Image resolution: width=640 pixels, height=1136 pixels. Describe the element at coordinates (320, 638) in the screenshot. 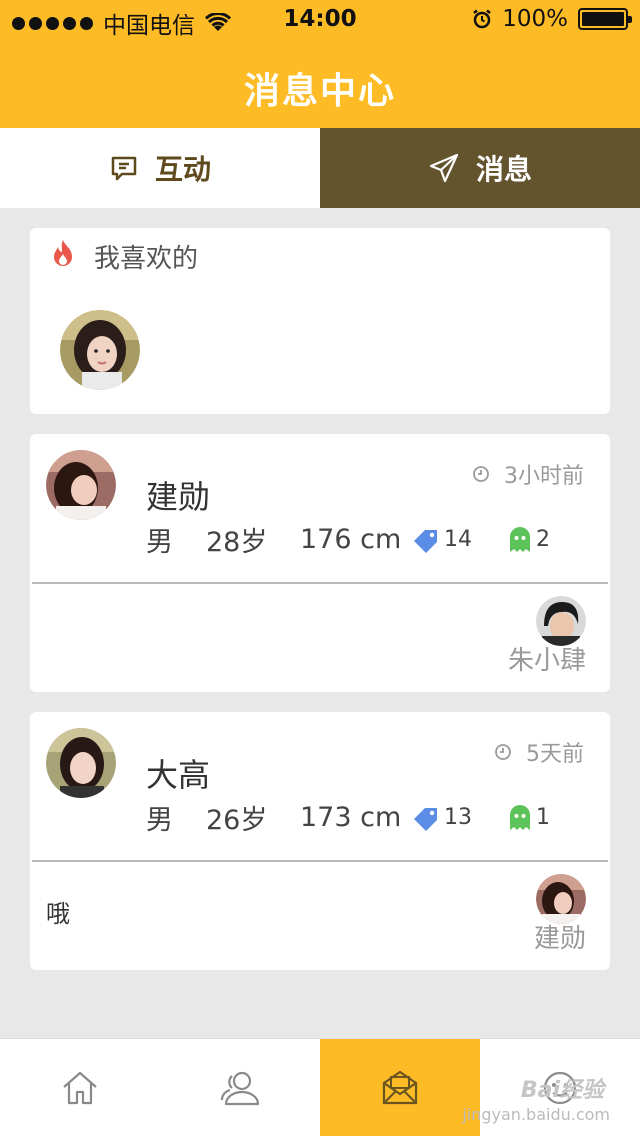

I see `message-body: 朱小肆` at that location.